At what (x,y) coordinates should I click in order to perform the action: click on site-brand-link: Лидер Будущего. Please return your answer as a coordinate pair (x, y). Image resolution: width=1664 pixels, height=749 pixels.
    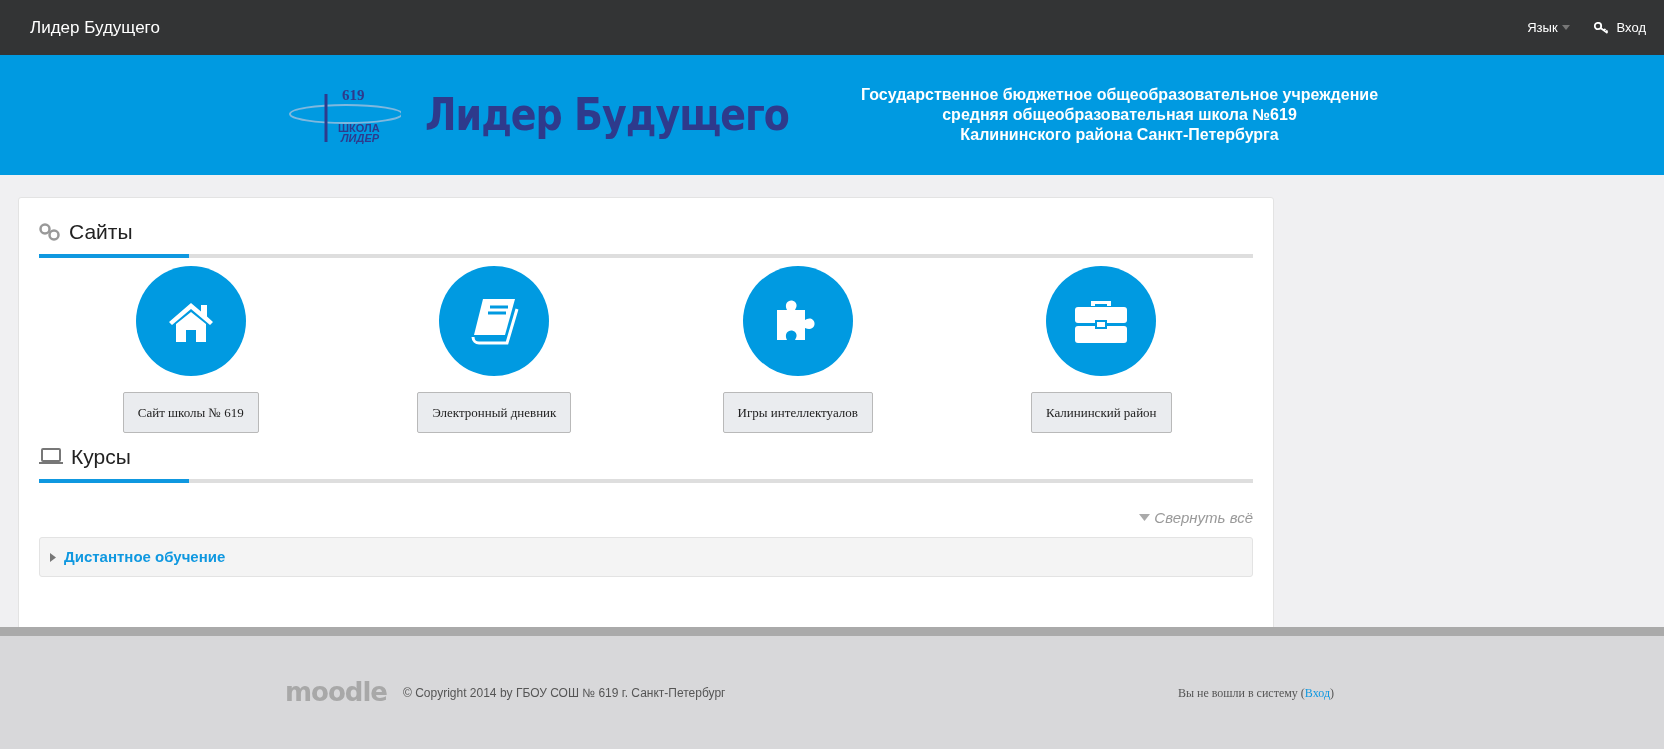
    Looking at the image, I should click on (95, 27).